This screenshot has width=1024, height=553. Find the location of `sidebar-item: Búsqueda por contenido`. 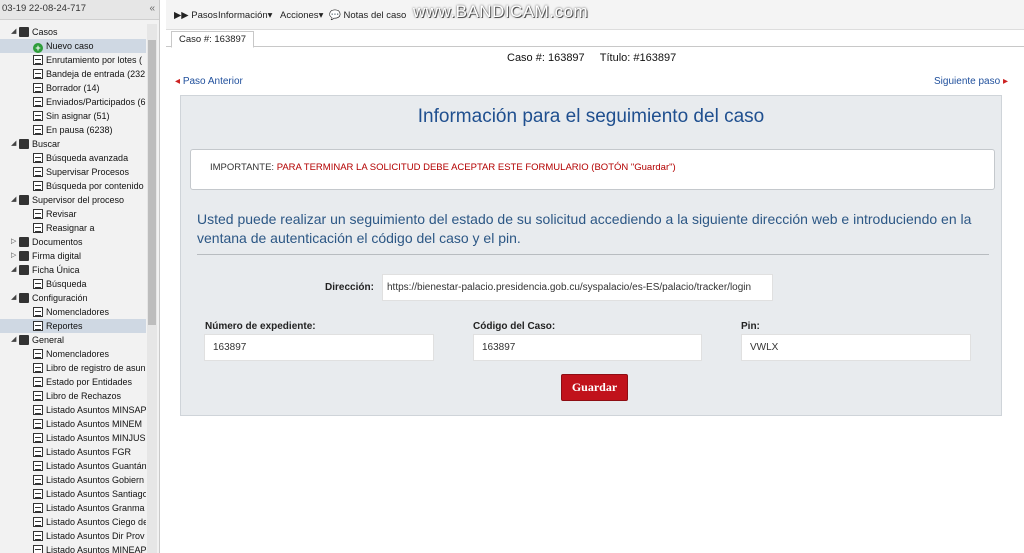

sidebar-item: Búsqueda por contenido is located at coordinates (73, 186).